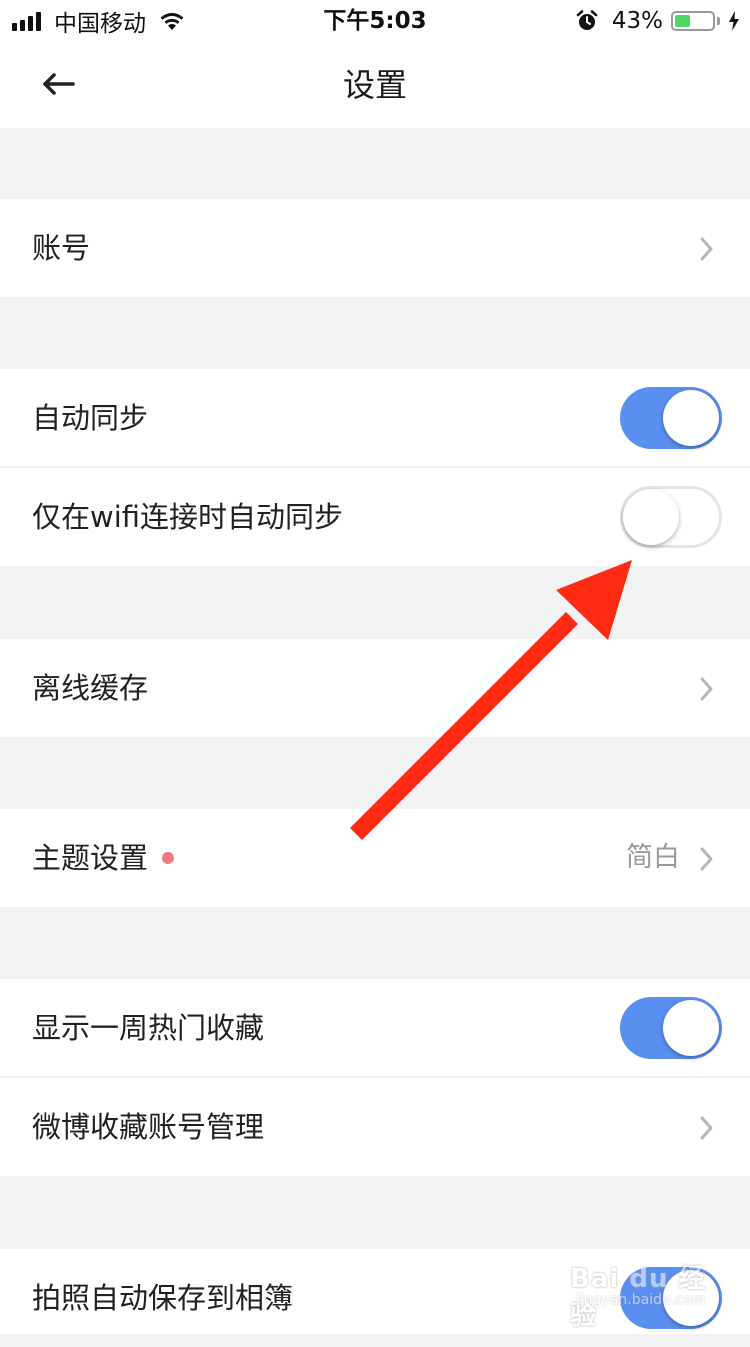 The width and height of the screenshot is (750, 1347). What do you see at coordinates (148, 1028) in the screenshot?
I see `weekly-hot-label: 显示一周热门收藏` at bounding box center [148, 1028].